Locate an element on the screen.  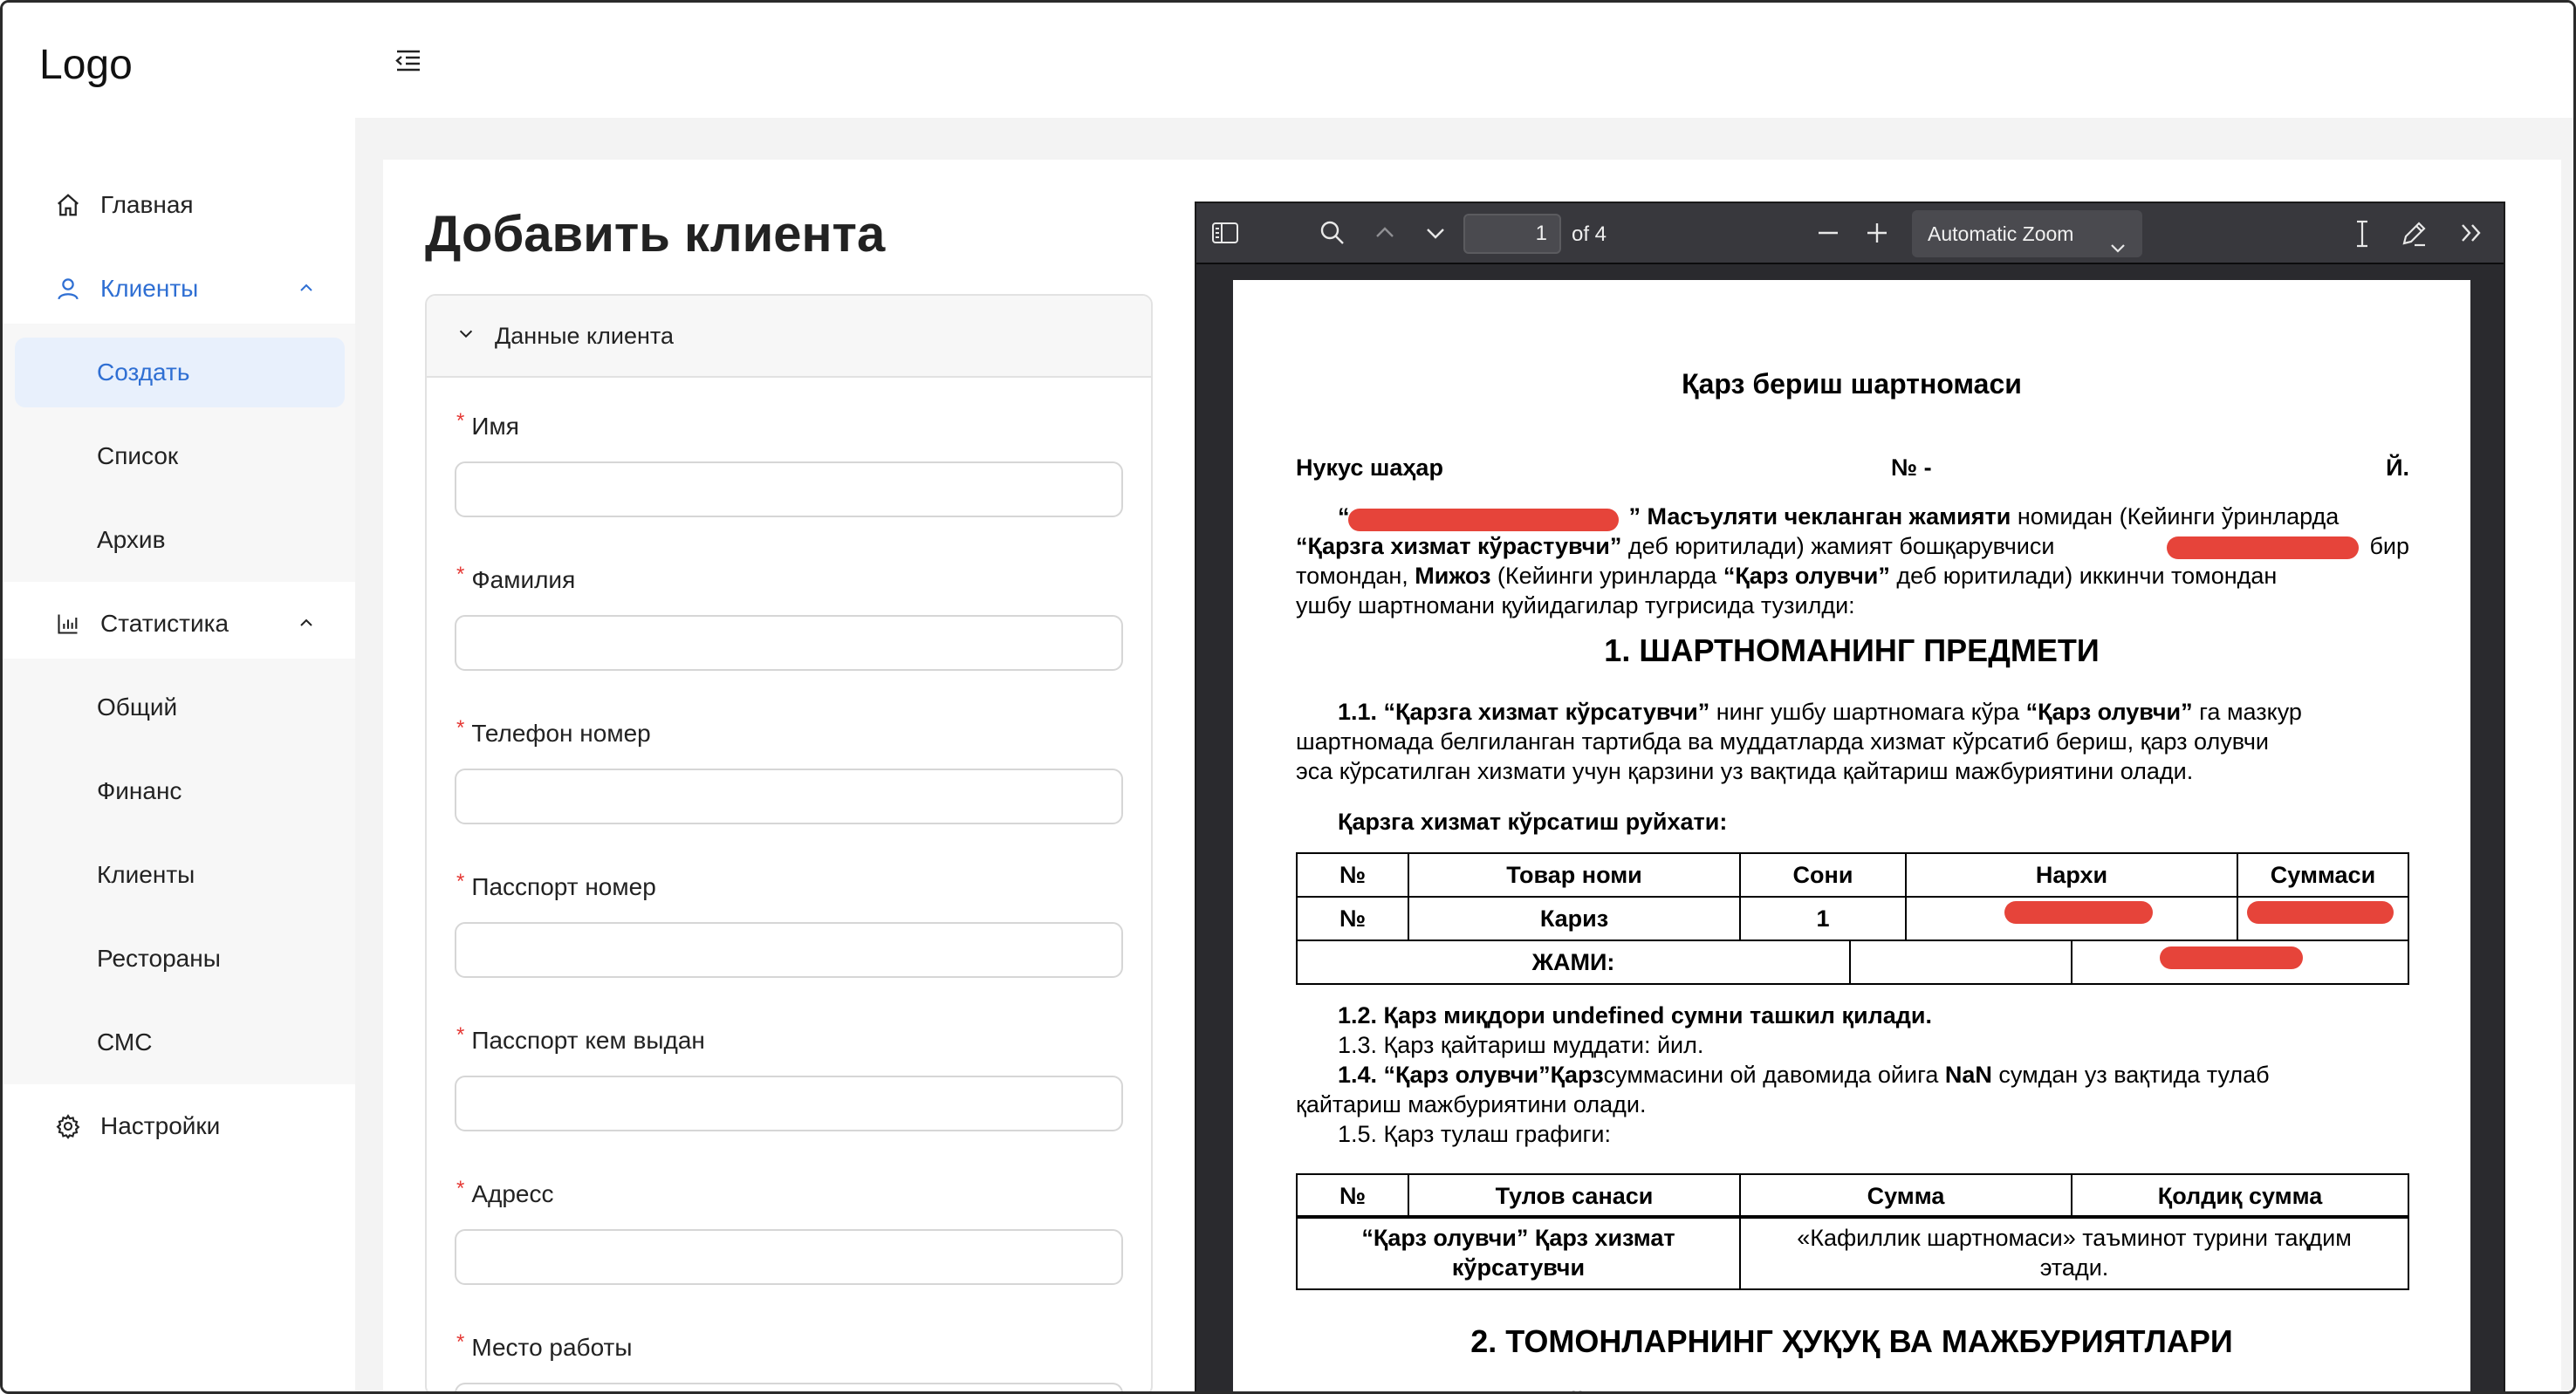
text-select-icon is located at coordinates (2362, 236).